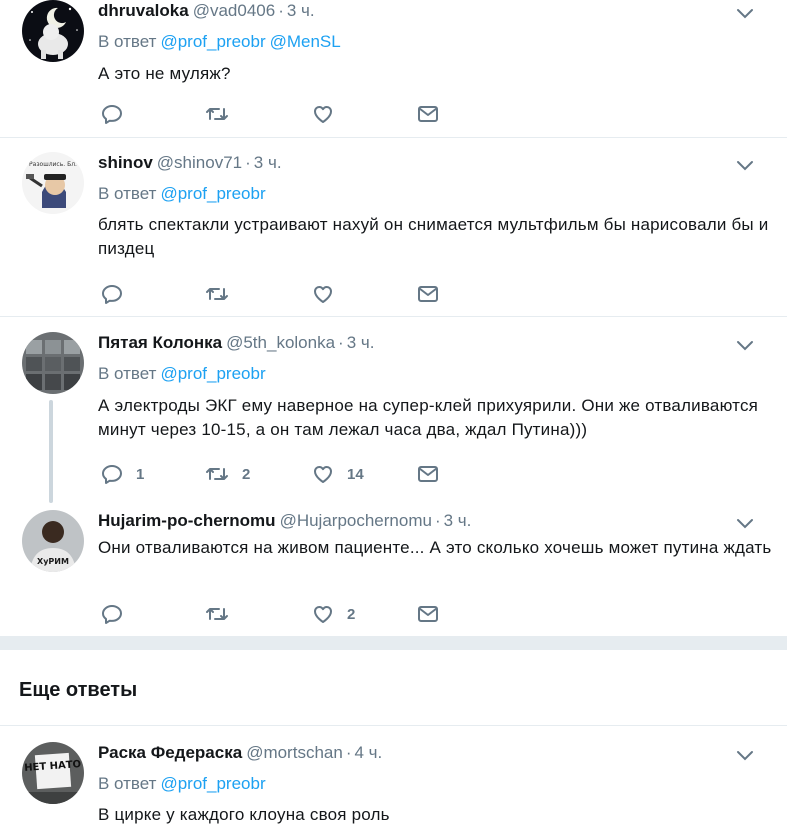 Image resolution: width=787 pixels, height=839 pixels. I want to click on user-name: shinov, so click(125, 162).